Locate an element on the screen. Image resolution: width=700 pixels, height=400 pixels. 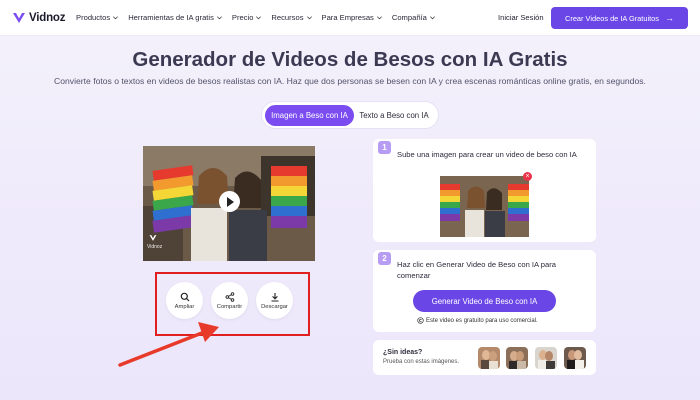
menu-label: Para Empresas is located at coordinates (347, 17).